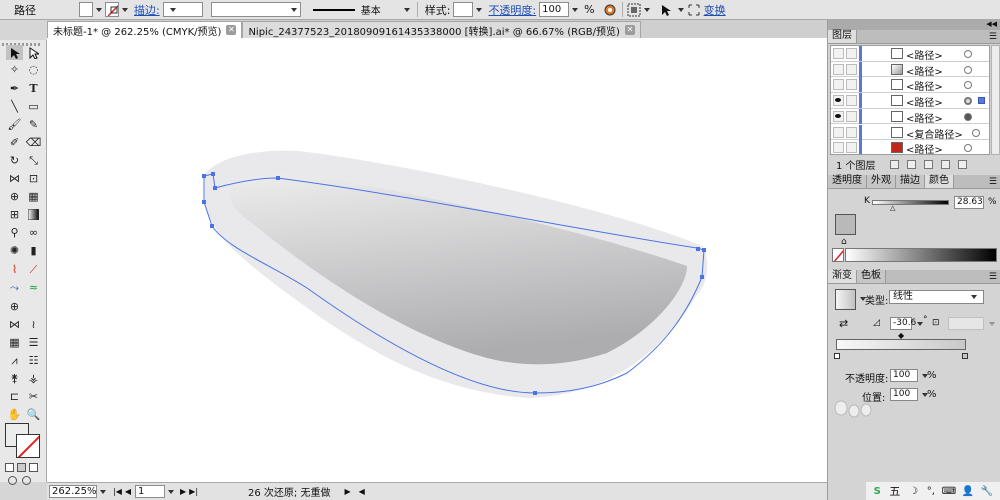  Describe the element at coordinates (892, 208) in the screenshot. I see `k-slider-thumb-icon: △` at that location.